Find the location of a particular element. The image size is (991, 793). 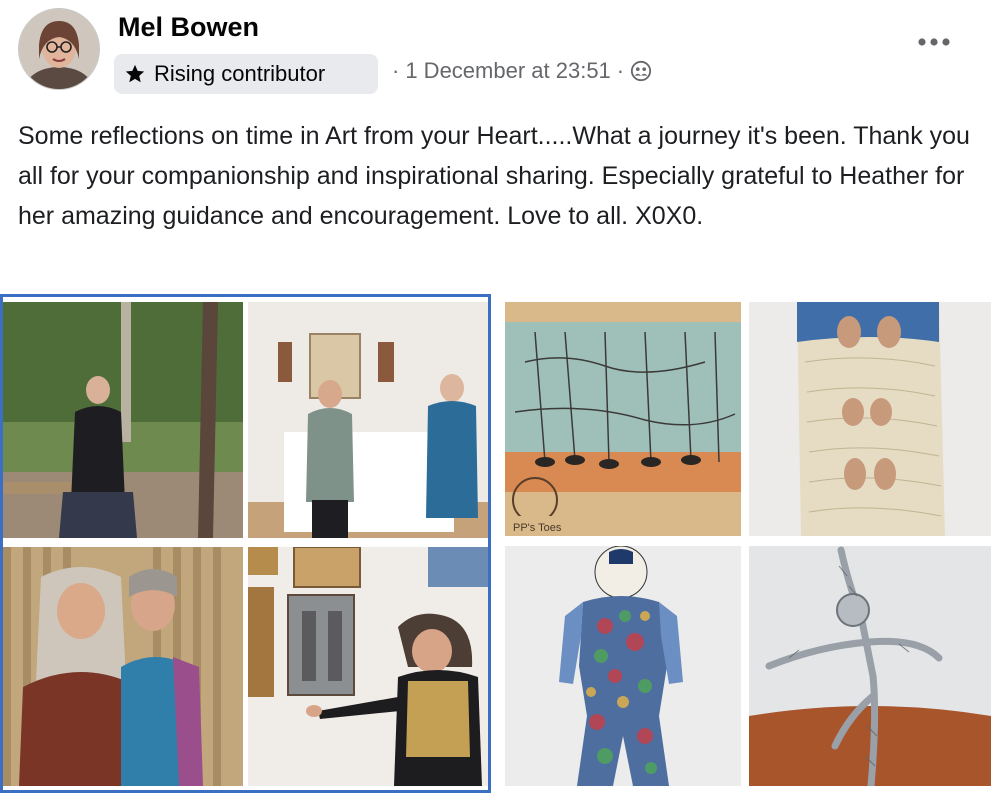

photo-gallery-two-women is located at coordinates (368, 420).